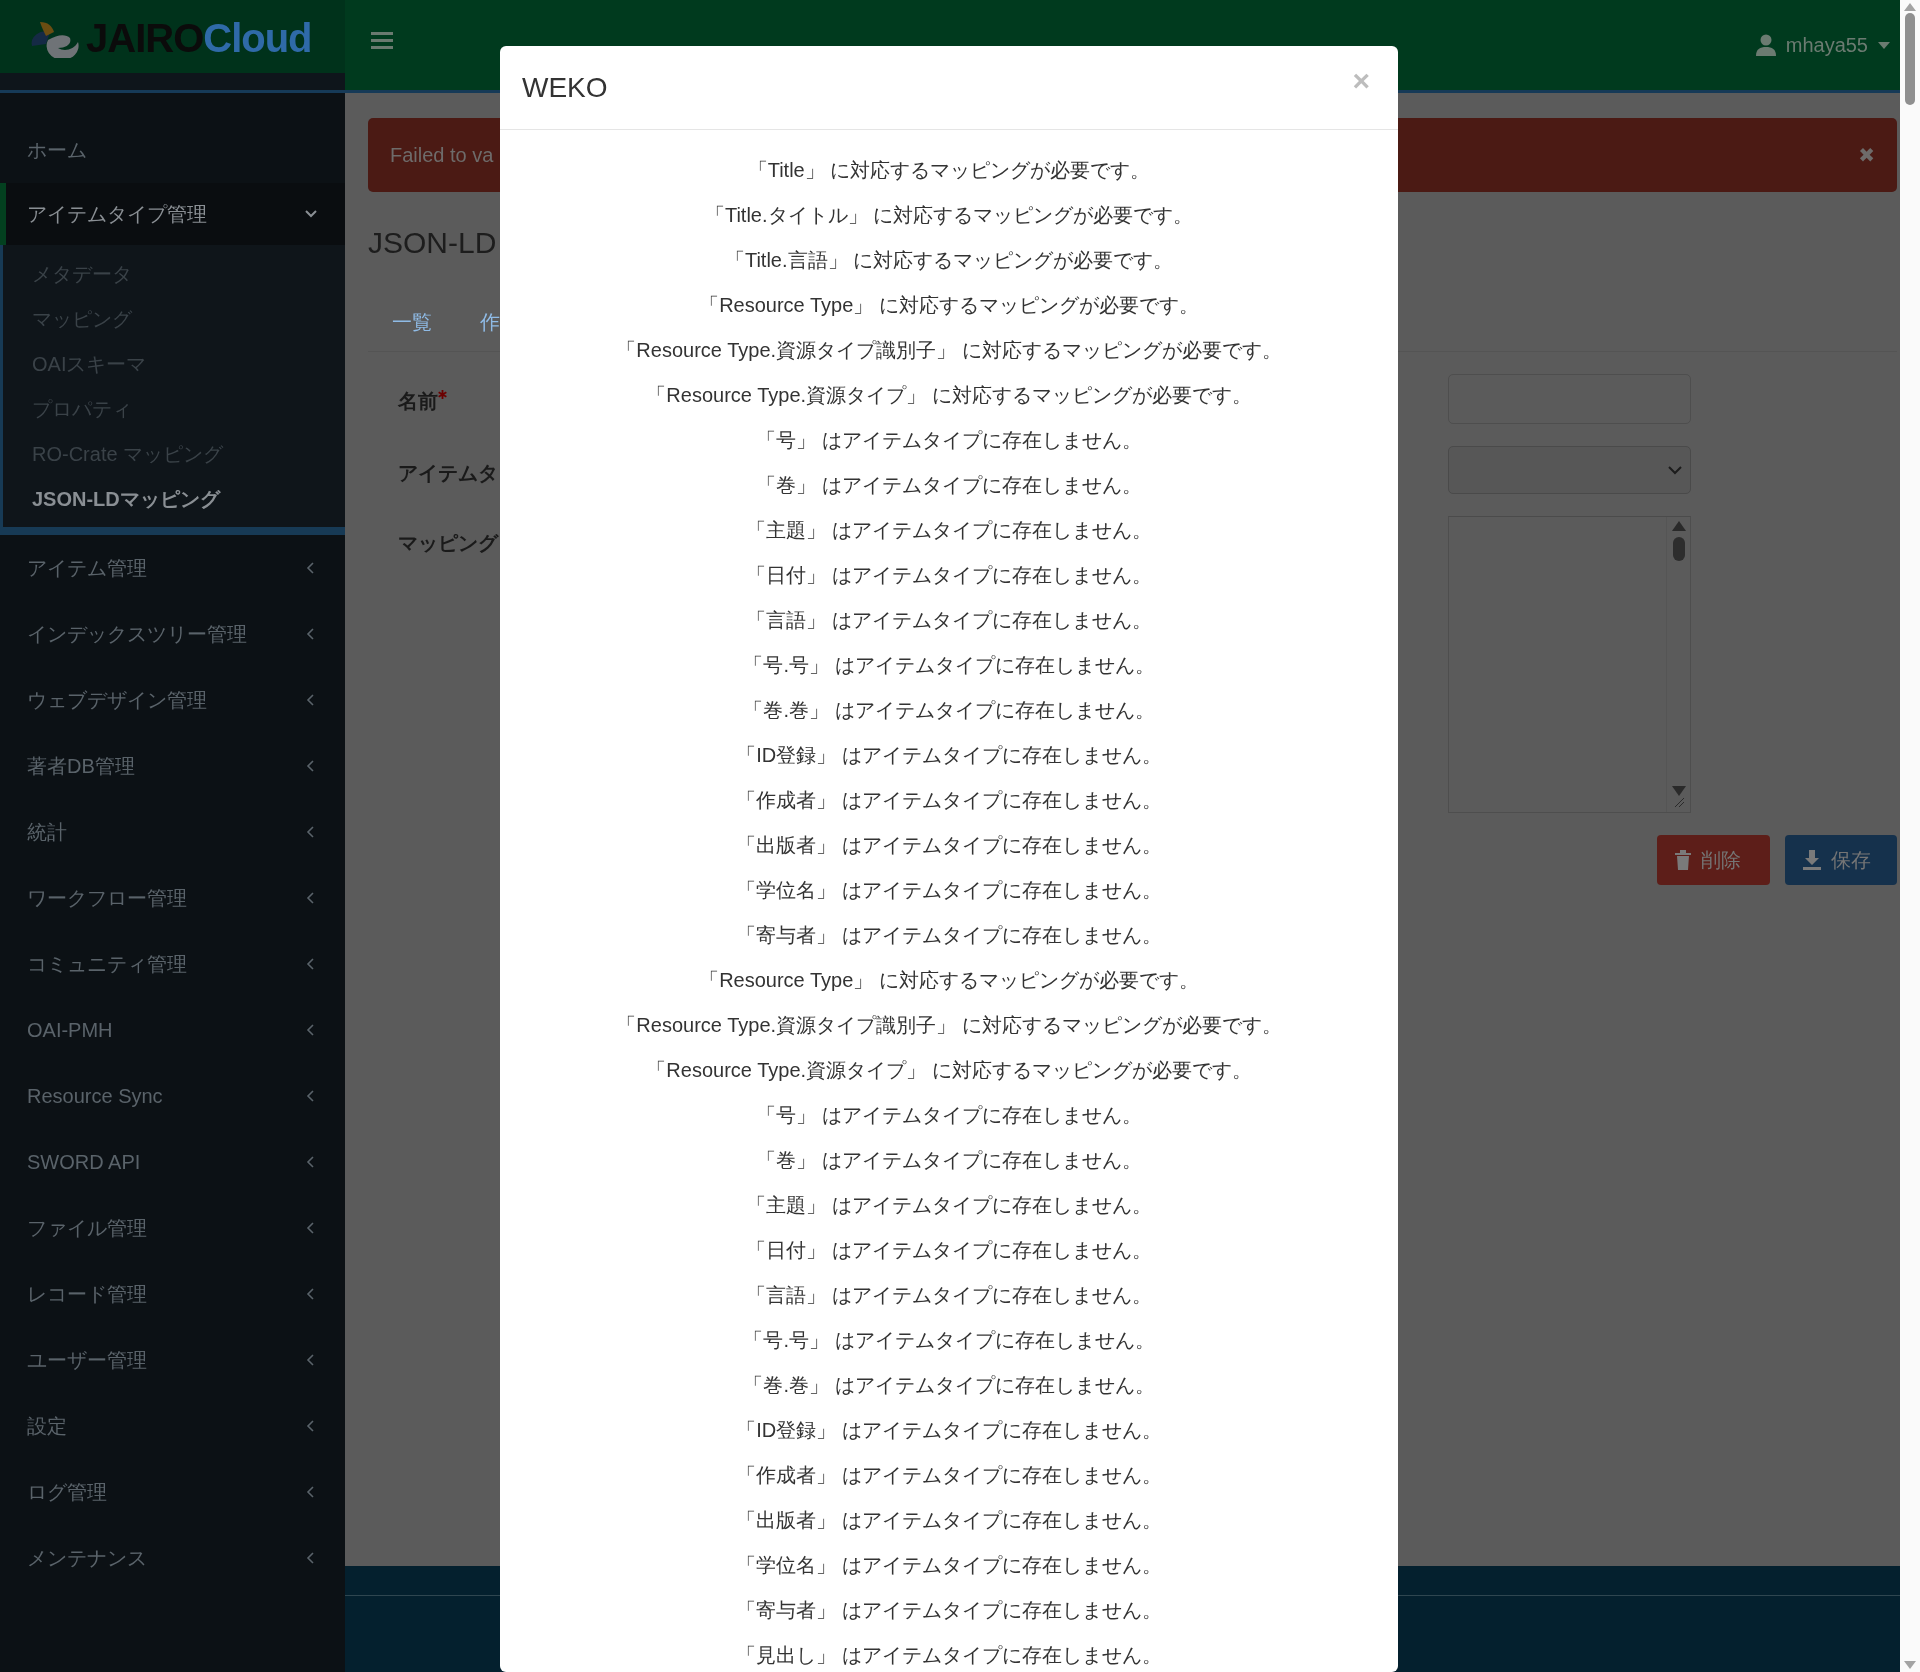 The image size is (1920, 1672). Describe the element at coordinates (172, 1228) in the screenshot. I see `sidebar-item: ファイル管理` at that location.